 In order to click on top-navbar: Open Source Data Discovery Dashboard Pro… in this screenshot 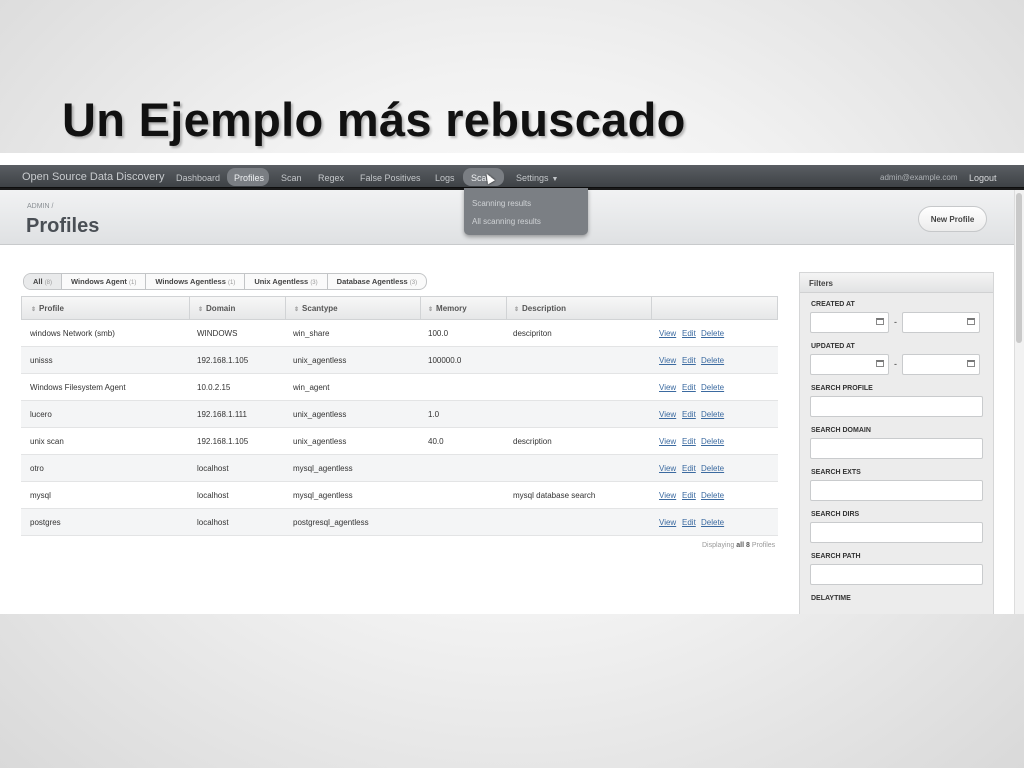, I will do `click(512, 177)`.